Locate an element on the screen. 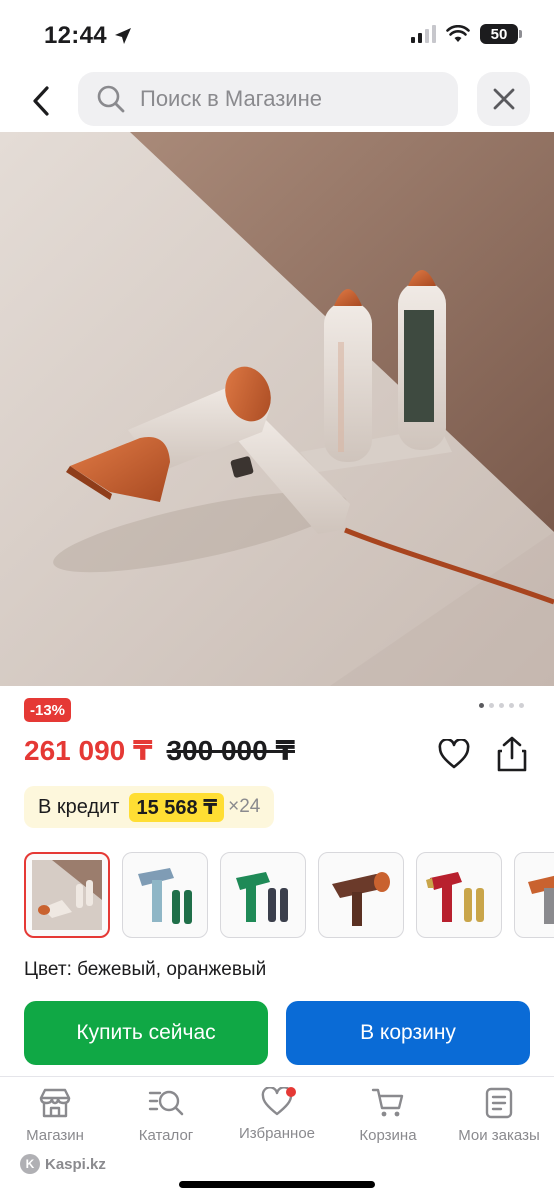  variant-thumb-beige-orange is located at coordinates (67, 895).